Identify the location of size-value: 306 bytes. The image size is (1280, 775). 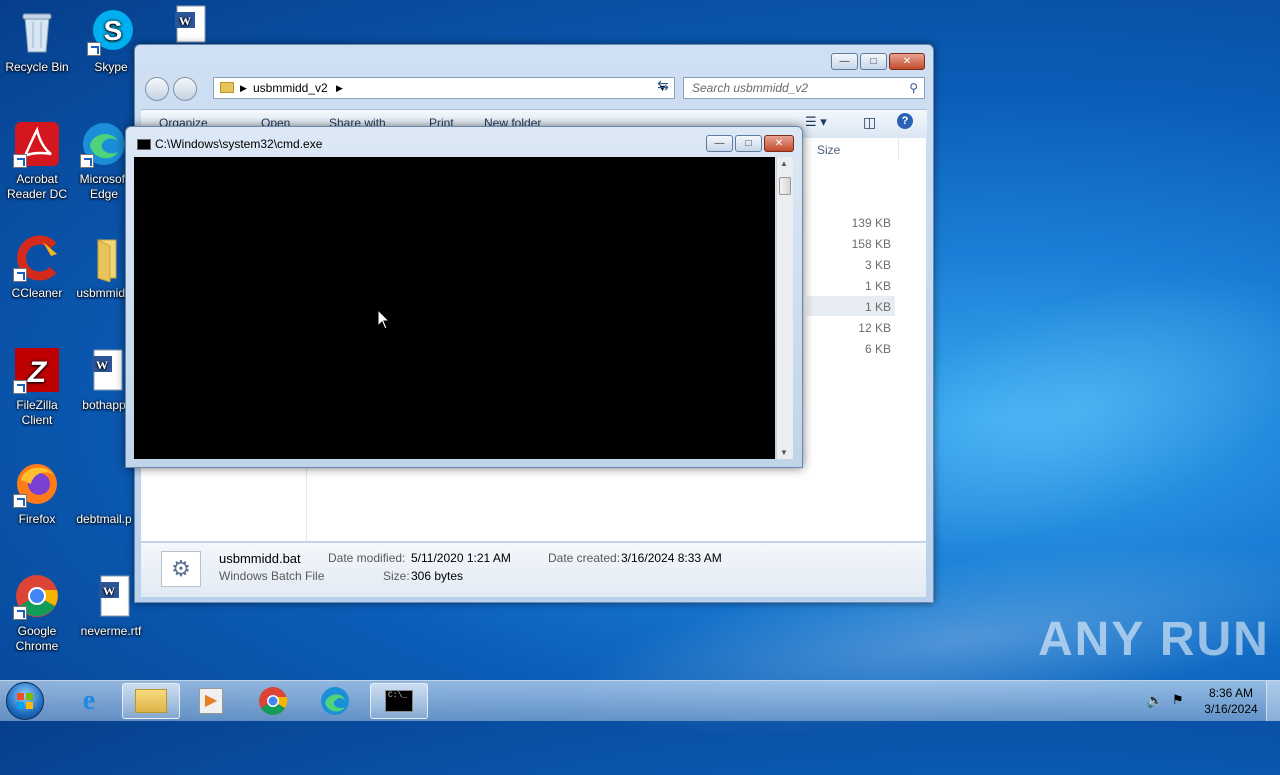
(437, 576).